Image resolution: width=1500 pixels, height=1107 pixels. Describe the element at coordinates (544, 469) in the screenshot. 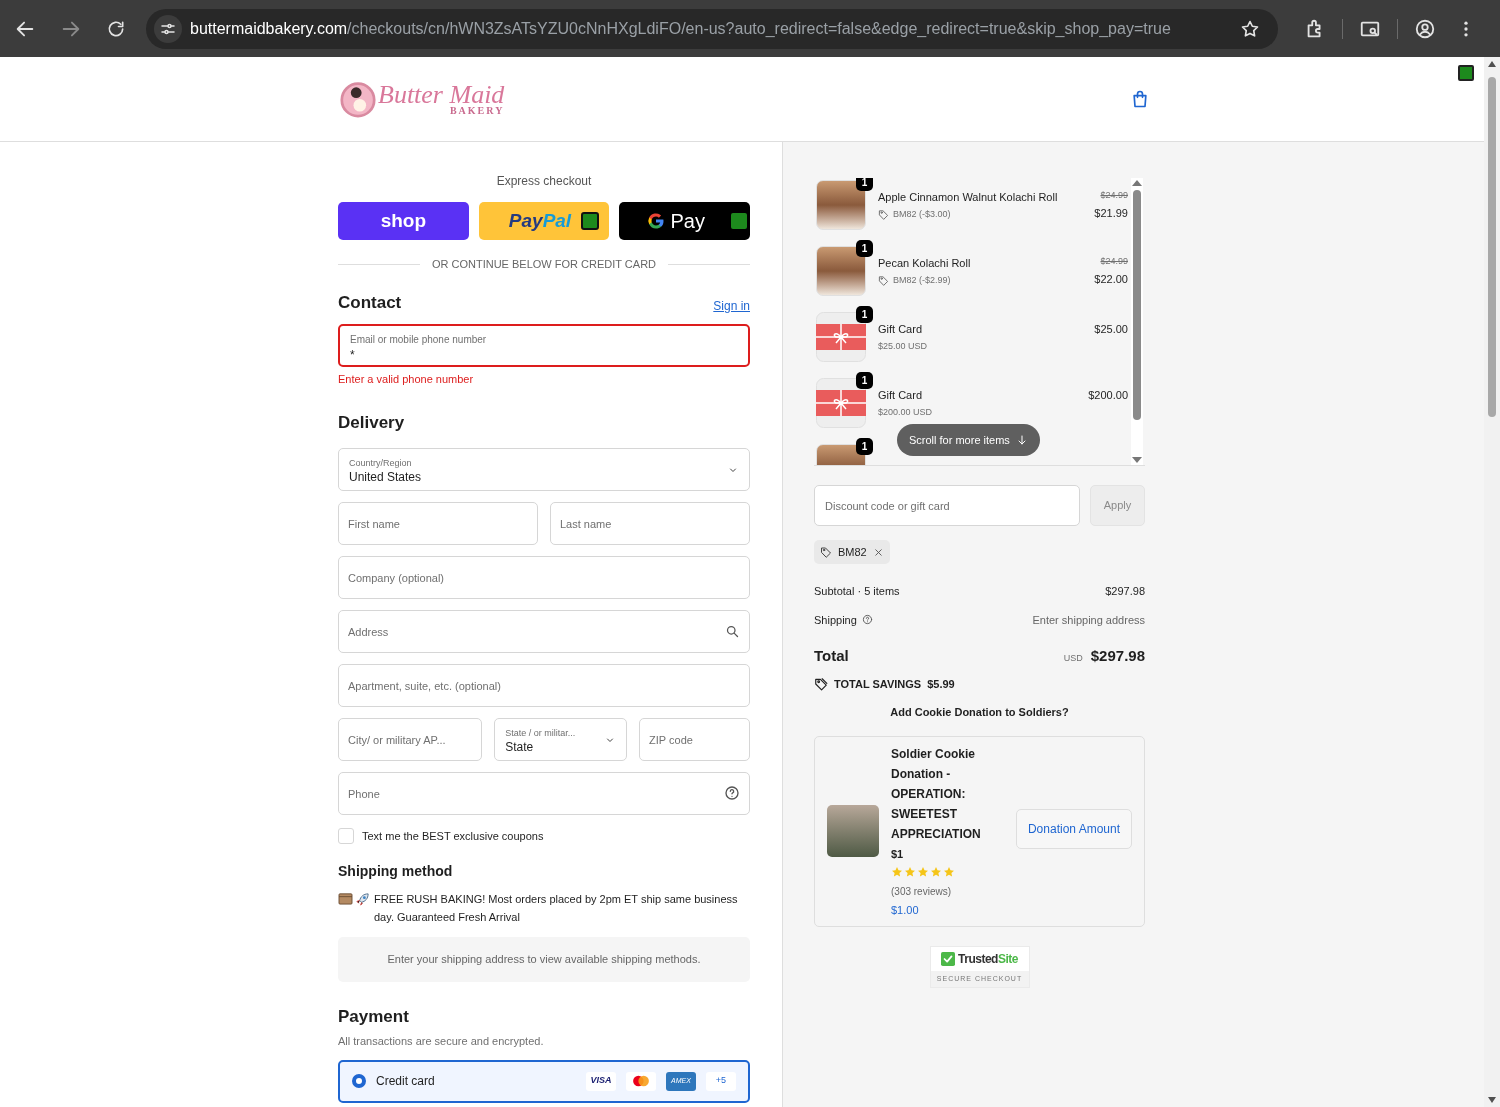

I see `dropdown: Country/Region United States` at that location.